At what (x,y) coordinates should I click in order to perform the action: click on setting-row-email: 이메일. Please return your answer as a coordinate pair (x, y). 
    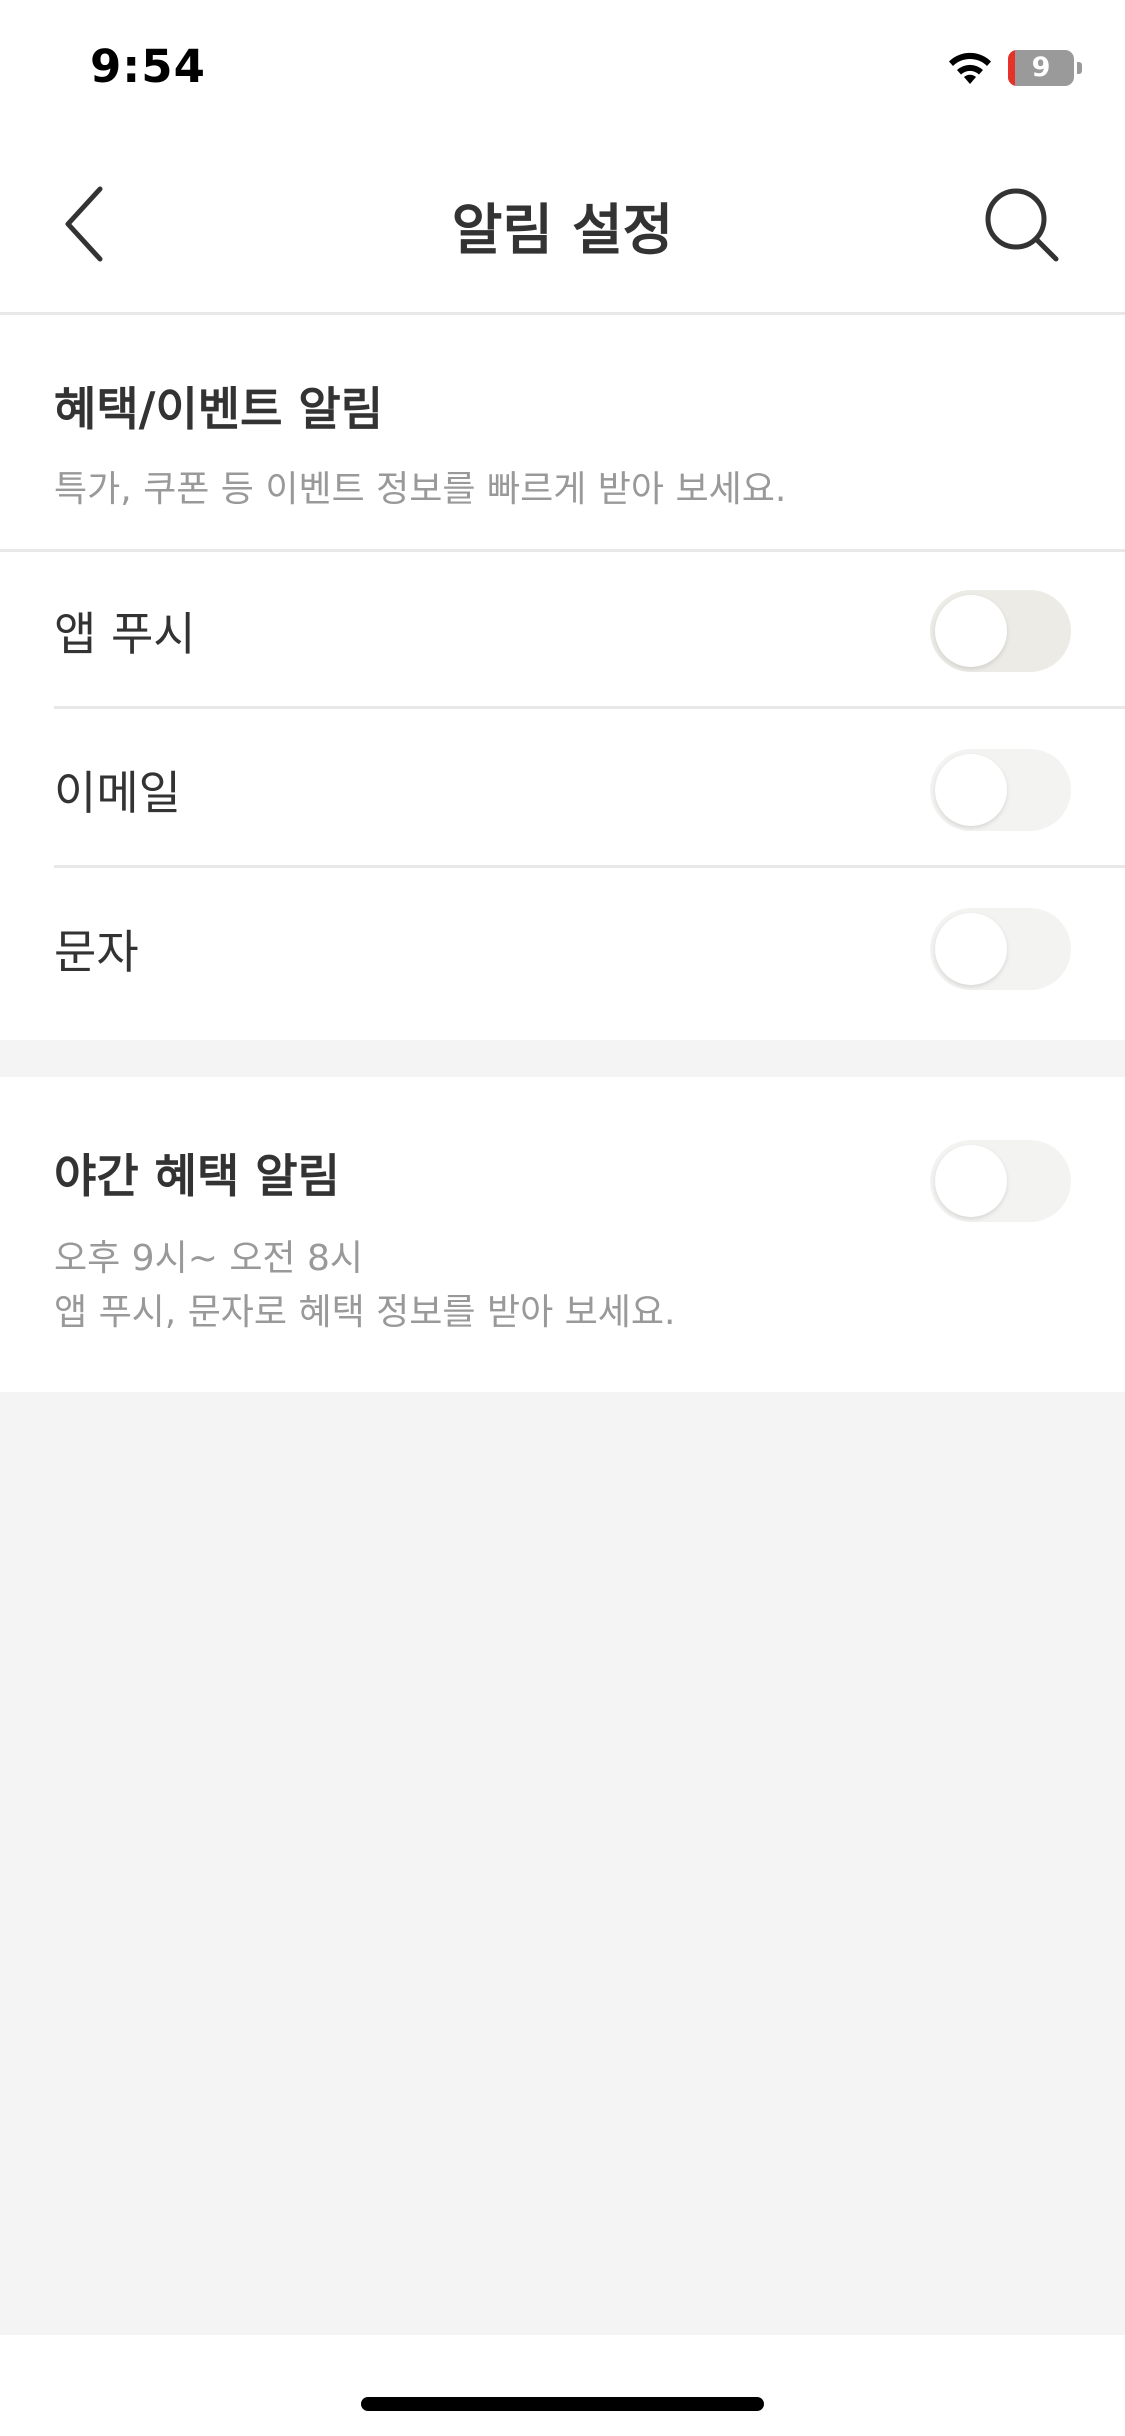
    Looking at the image, I should click on (562, 789).